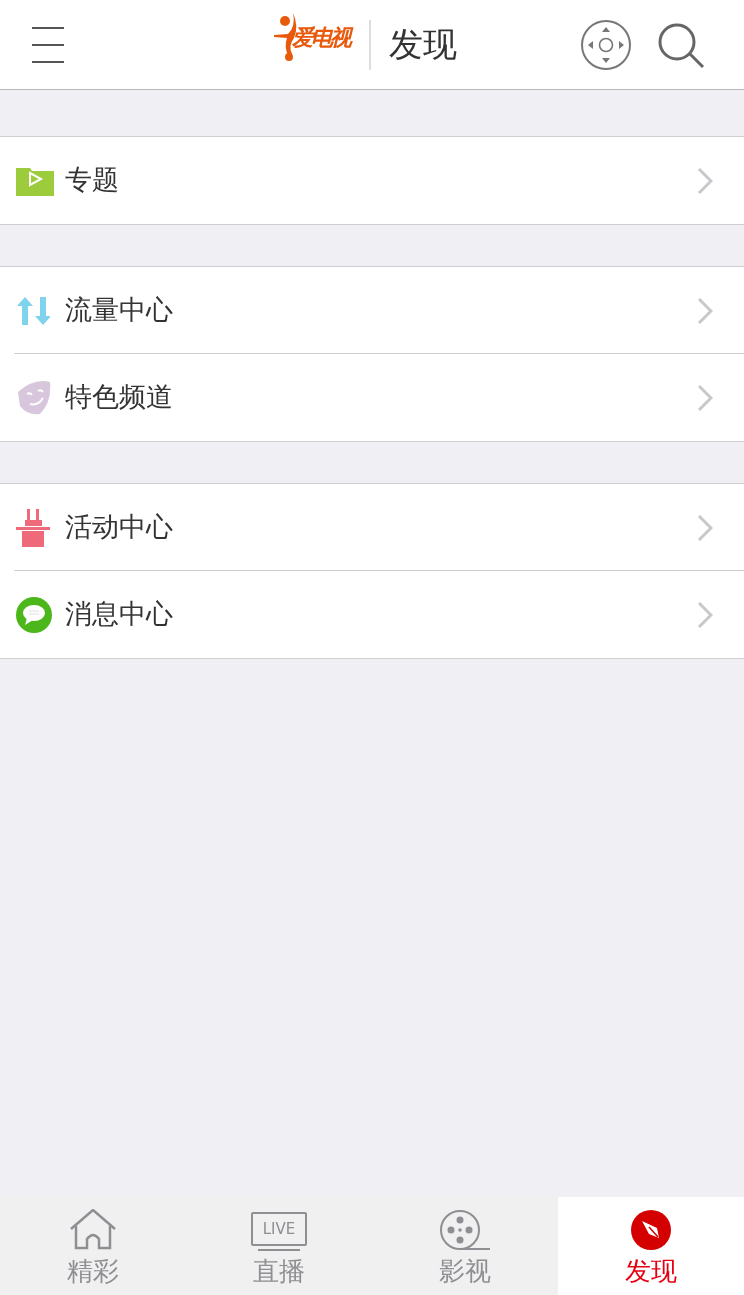  I want to click on folder-play-icon, so click(35, 180).